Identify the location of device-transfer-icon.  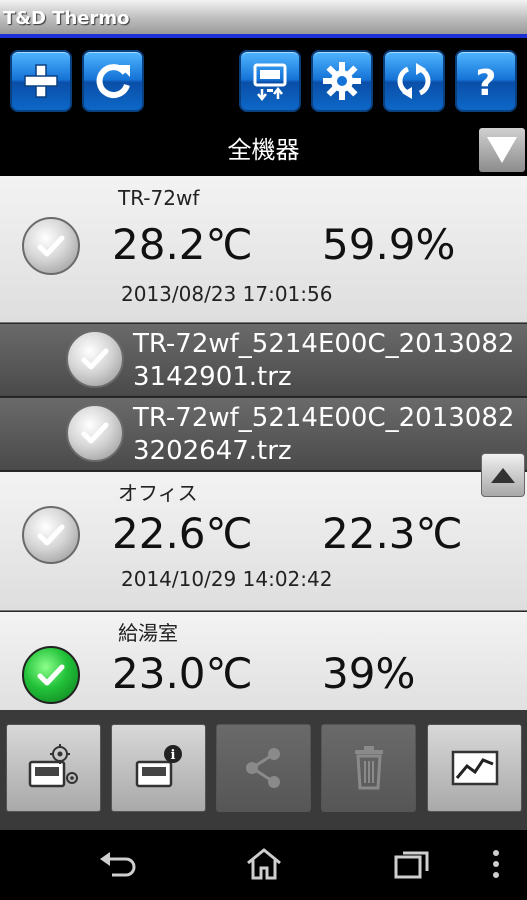
(270, 82).